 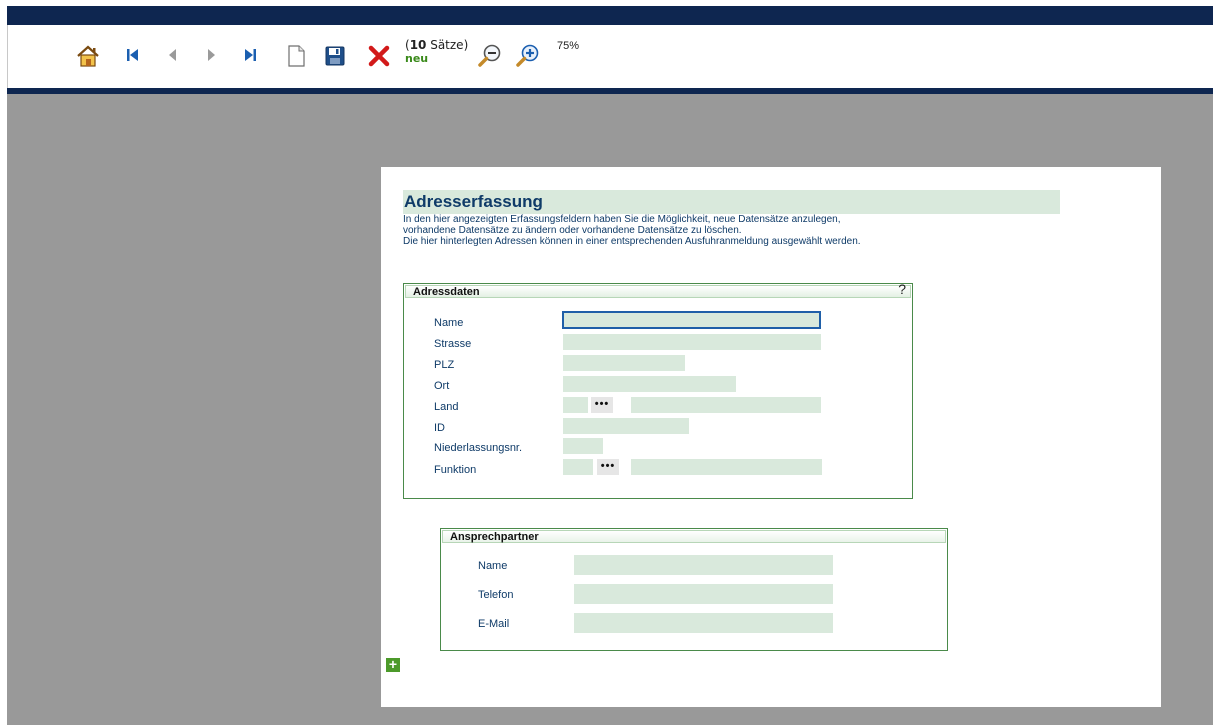 What do you see at coordinates (649, 384) in the screenshot?
I see `ort-input` at bounding box center [649, 384].